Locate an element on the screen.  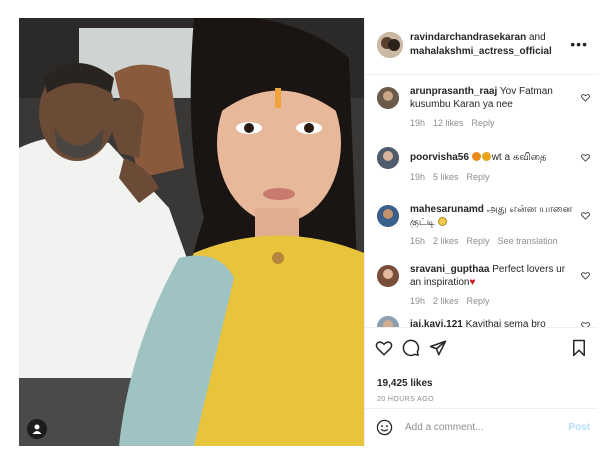
comment-text: poorvisha56 wt a கவிதை is located at coordinates (492, 157).